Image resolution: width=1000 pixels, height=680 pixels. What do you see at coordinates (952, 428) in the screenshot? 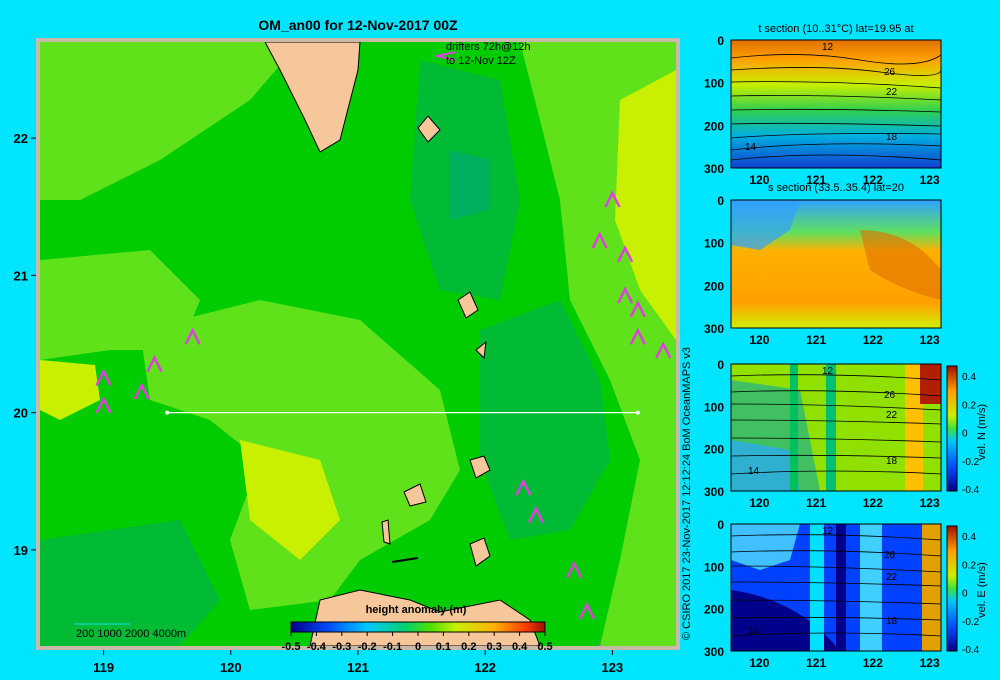
I see `vn-colorbar` at bounding box center [952, 428].